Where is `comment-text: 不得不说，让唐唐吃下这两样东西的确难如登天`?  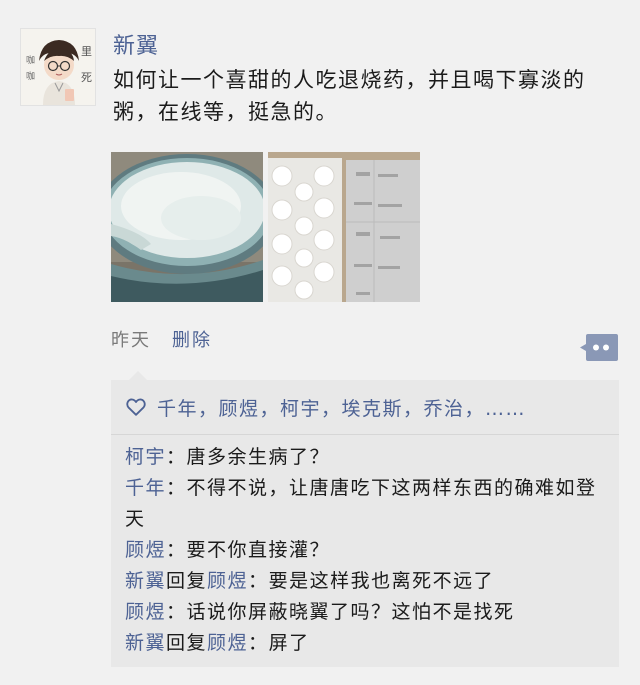 comment-text: 不得不说，让唐唐吃下这两样东西的确难如登天 is located at coordinates (361, 503).